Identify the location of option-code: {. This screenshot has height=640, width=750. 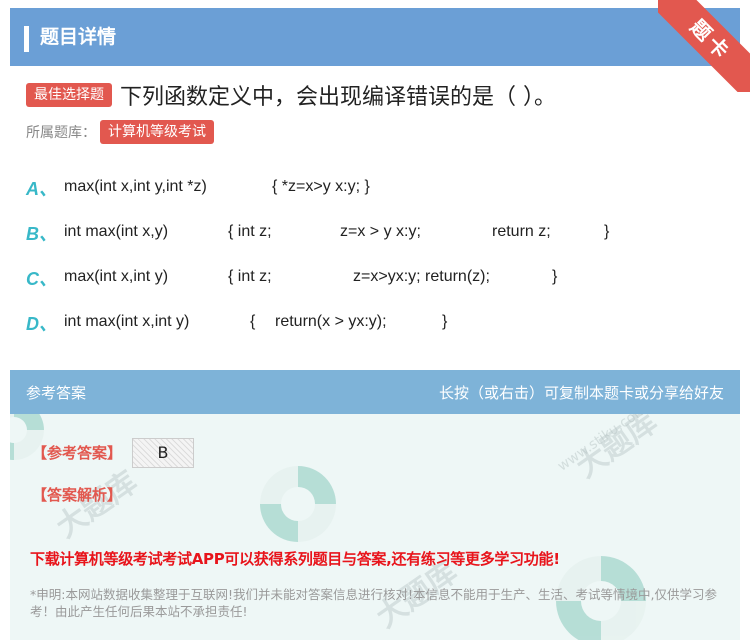
(253, 321).